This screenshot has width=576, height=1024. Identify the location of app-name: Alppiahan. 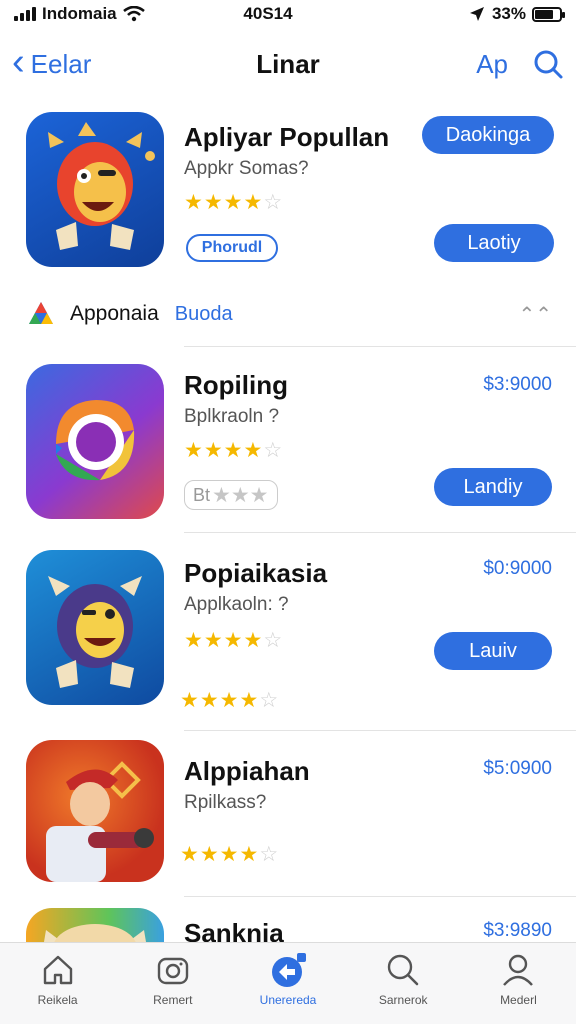
(247, 771).